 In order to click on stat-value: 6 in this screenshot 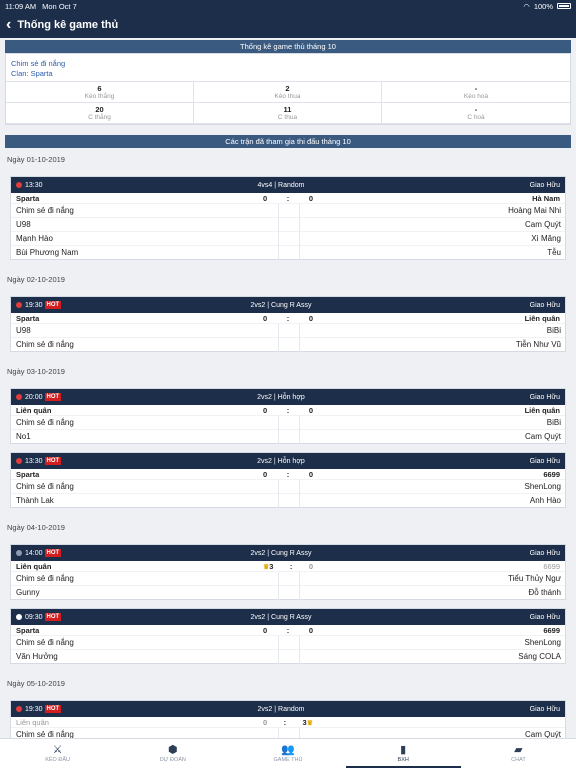, I will do `click(99, 88)`.